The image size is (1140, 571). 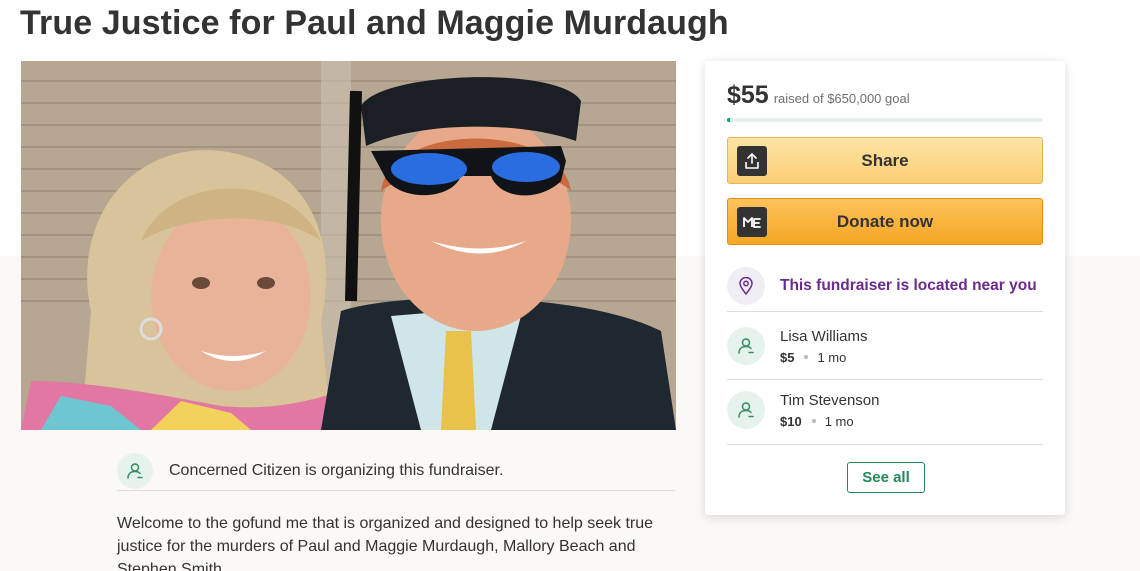 What do you see at coordinates (885, 346) in the screenshot?
I see `donor-item: Lisa Williams $5 1 mo` at bounding box center [885, 346].